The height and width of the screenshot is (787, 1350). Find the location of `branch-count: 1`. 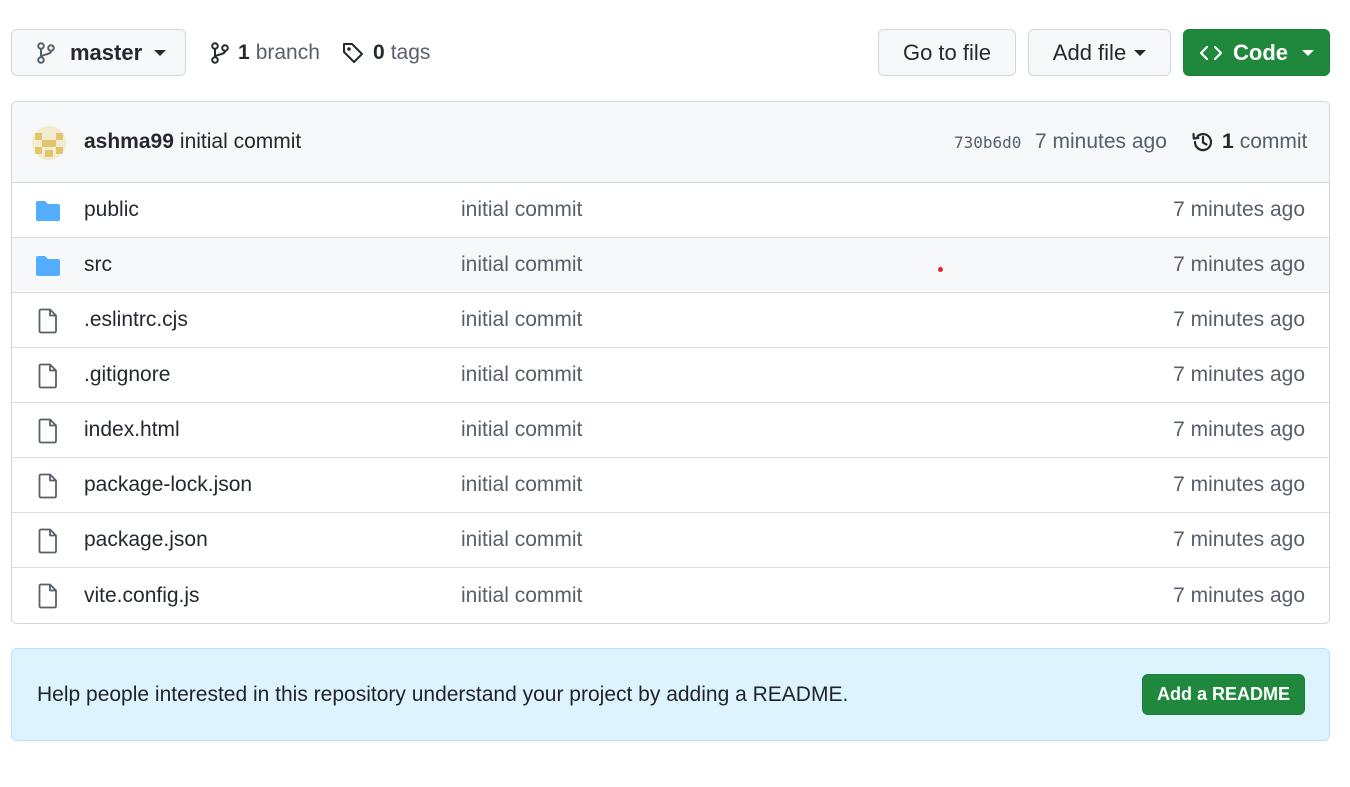

branch-count: 1 is located at coordinates (244, 52).